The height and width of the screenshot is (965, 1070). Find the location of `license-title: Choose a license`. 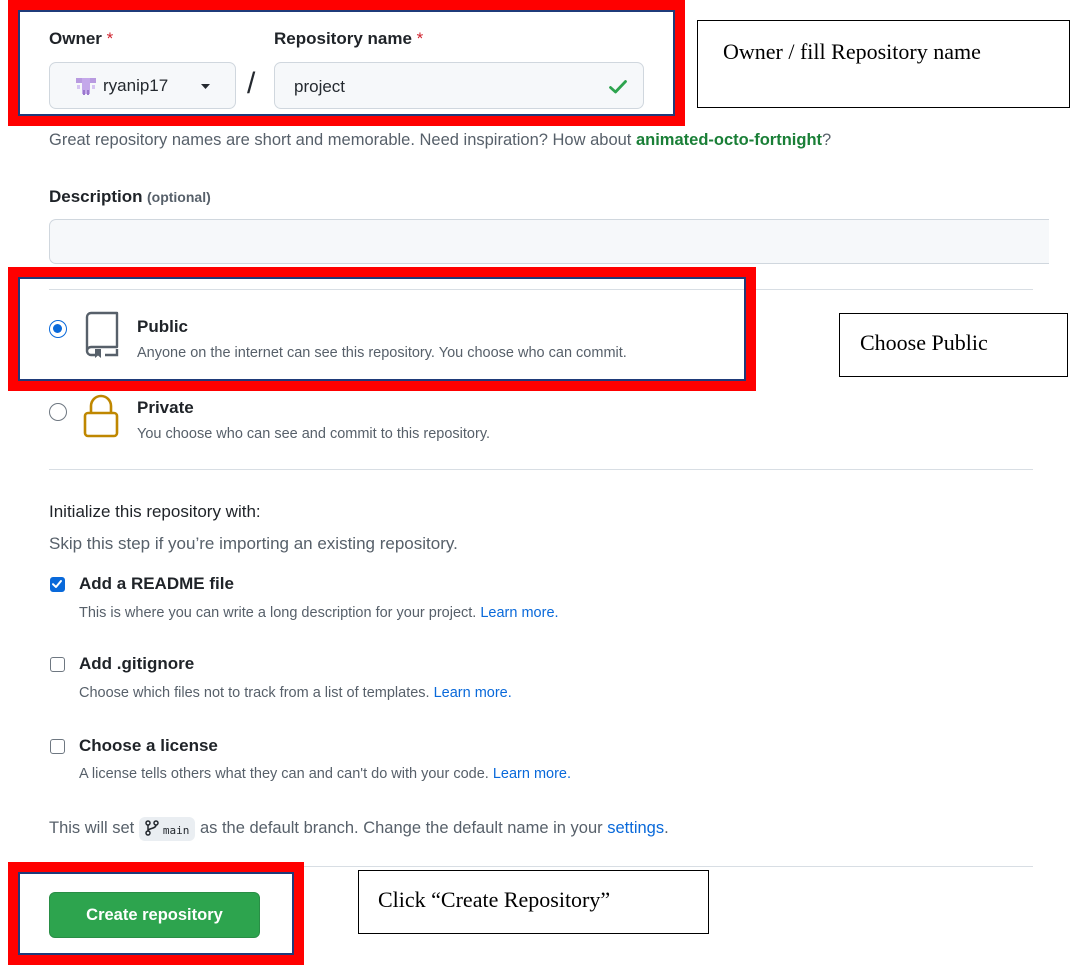

license-title: Choose a license is located at coordinates (148, 745).